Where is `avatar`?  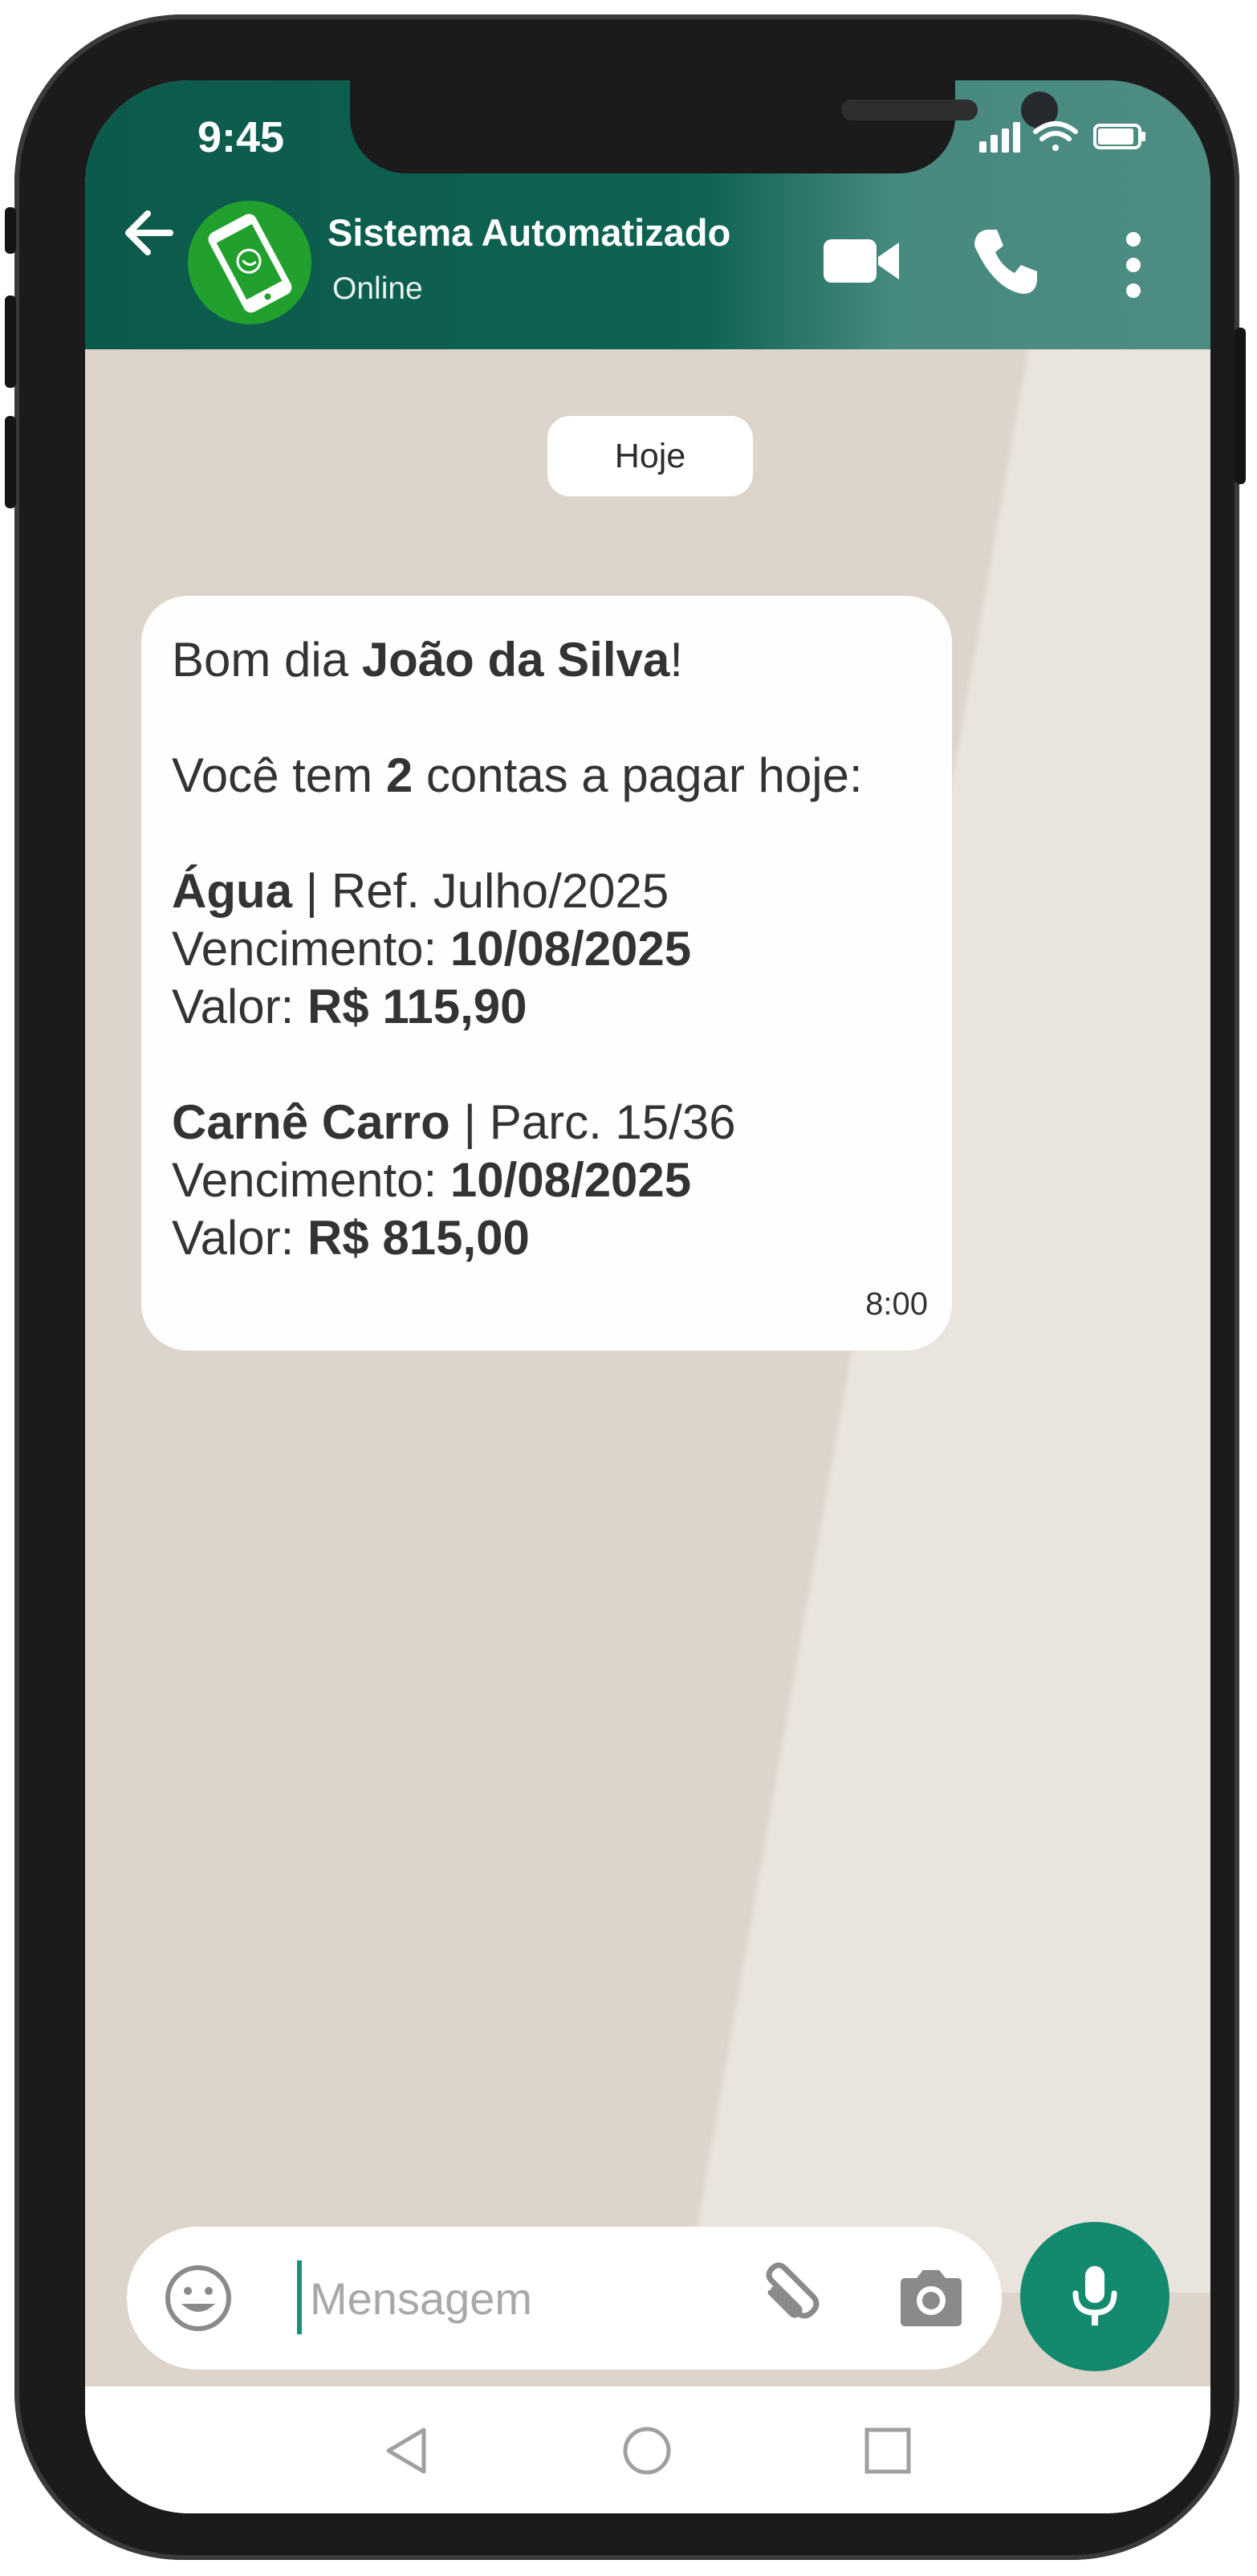 avatar is located at coordinates (249, 262).